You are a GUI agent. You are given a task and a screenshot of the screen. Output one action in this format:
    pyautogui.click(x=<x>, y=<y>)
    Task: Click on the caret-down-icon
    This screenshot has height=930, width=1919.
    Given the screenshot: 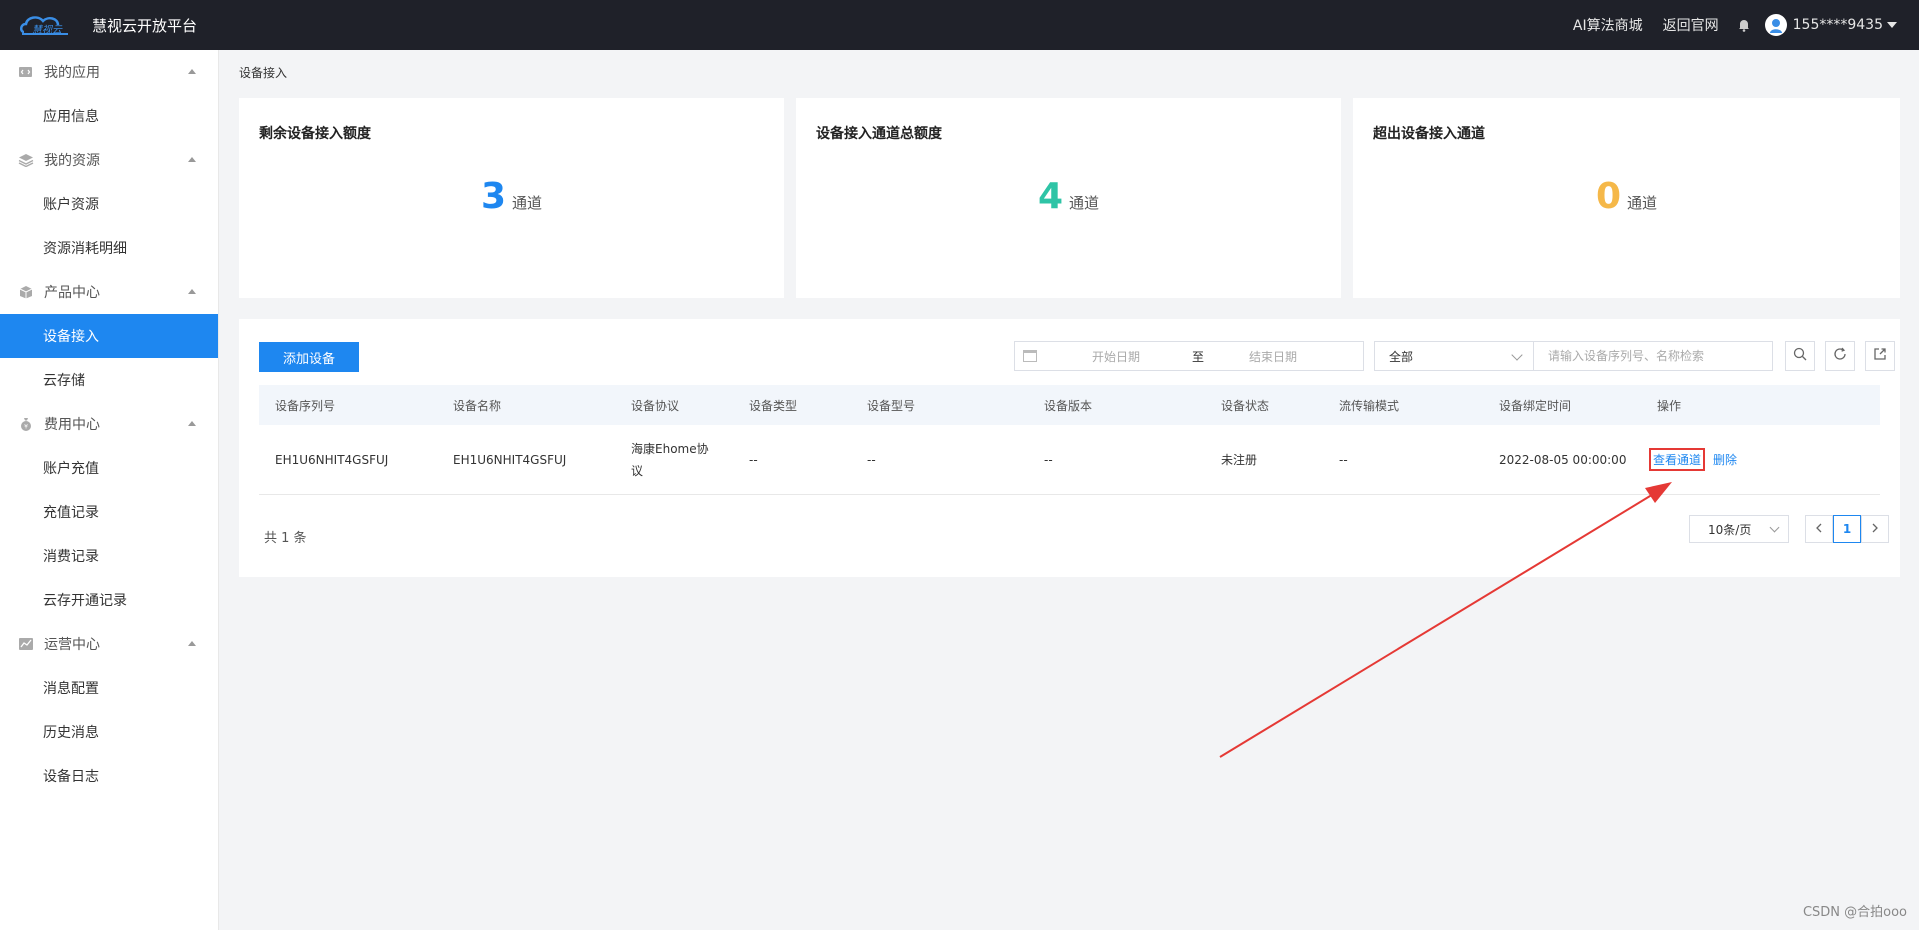 What is the action you would take?
    pyautogui.click(x=1892, y=25)
    